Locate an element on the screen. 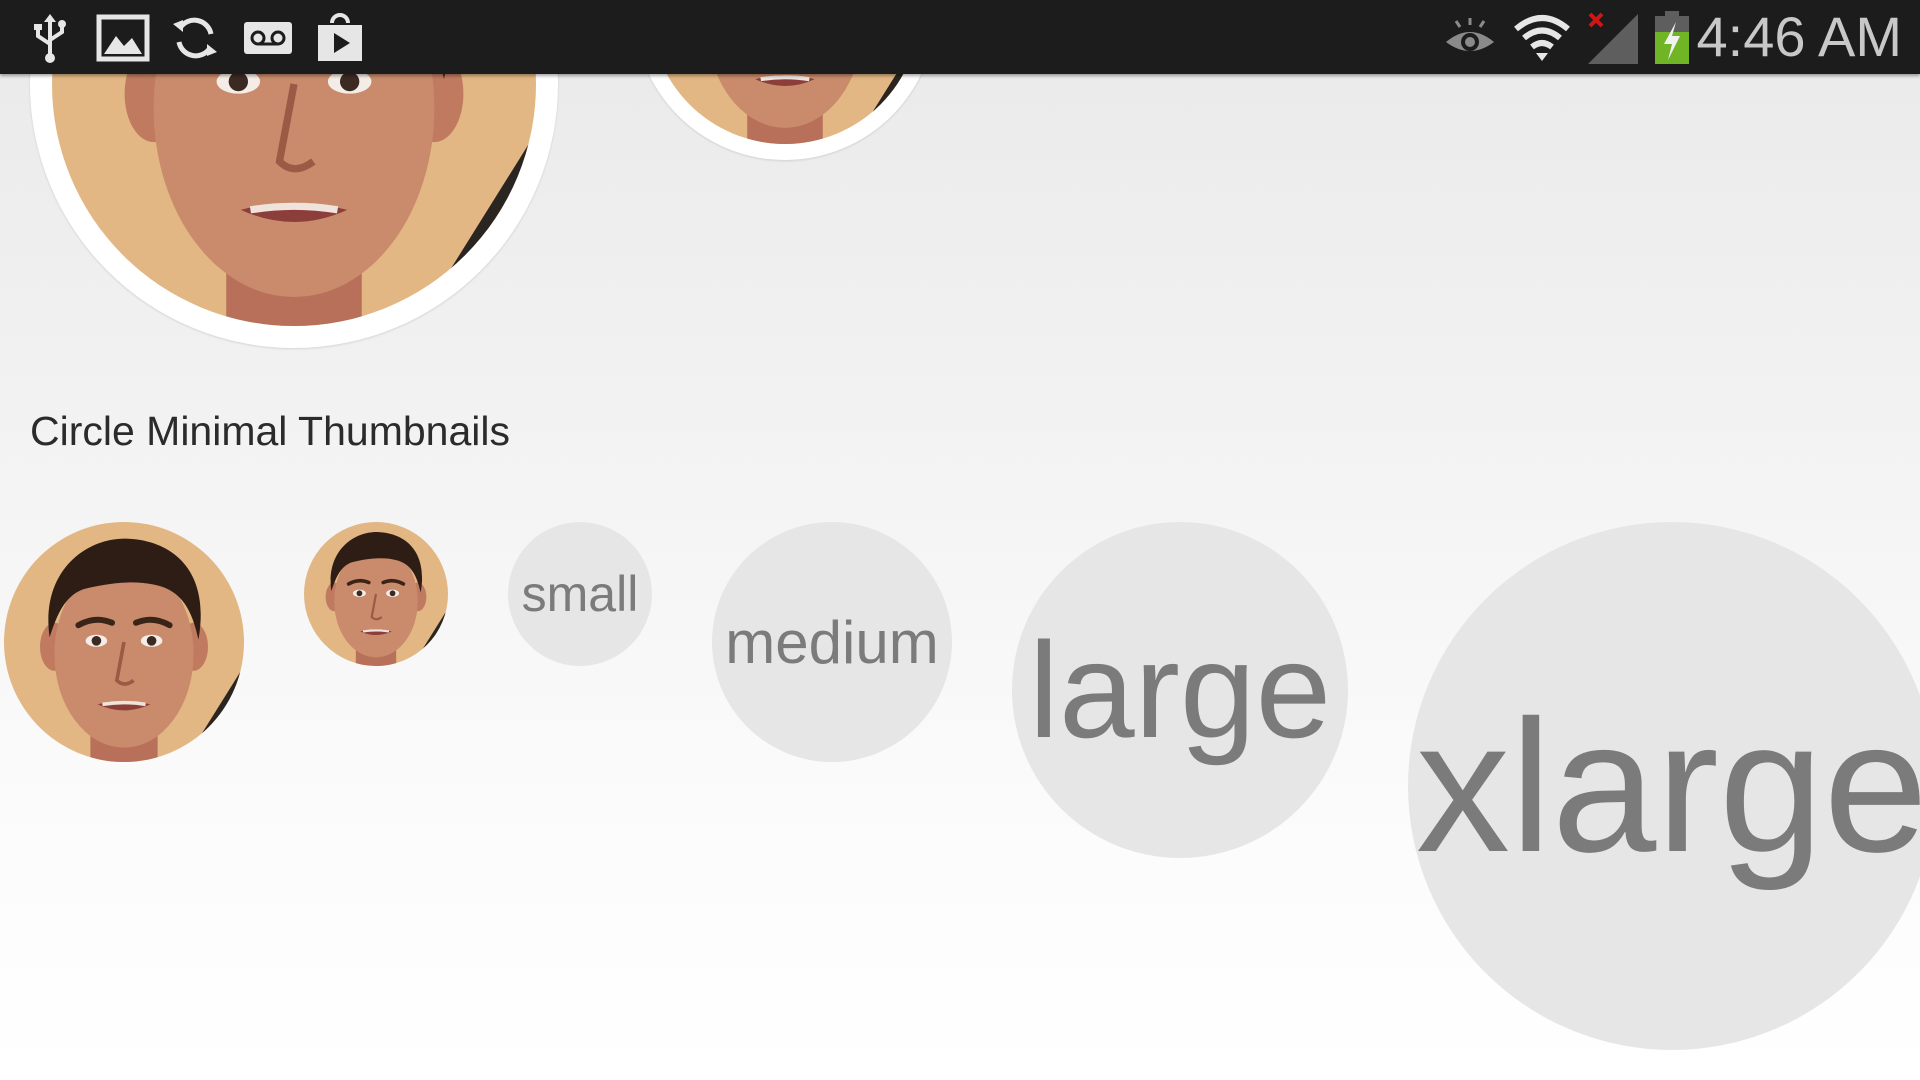  status-time: 4:46 AM is located at coordinates (1799, 36).